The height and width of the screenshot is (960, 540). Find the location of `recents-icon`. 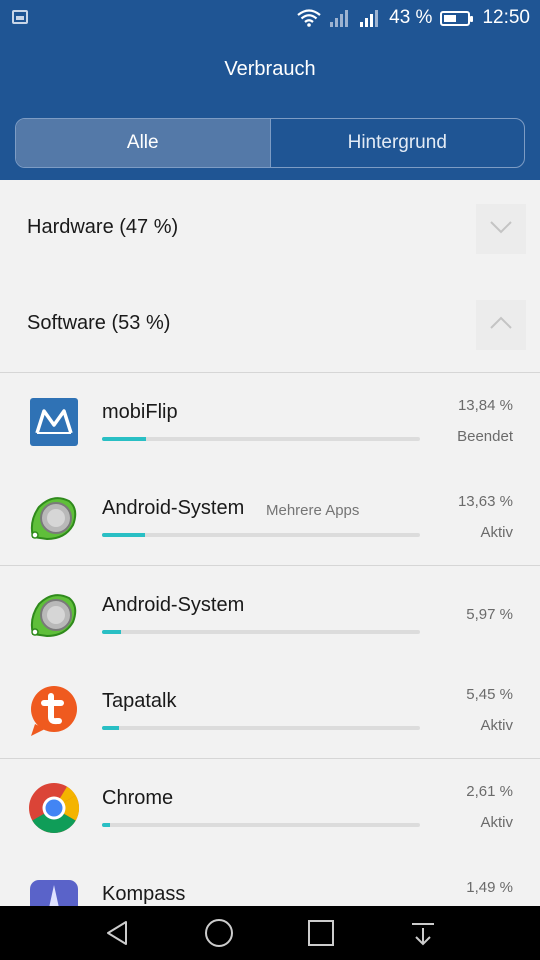

recents-icon is located at coordinates (321, 933).